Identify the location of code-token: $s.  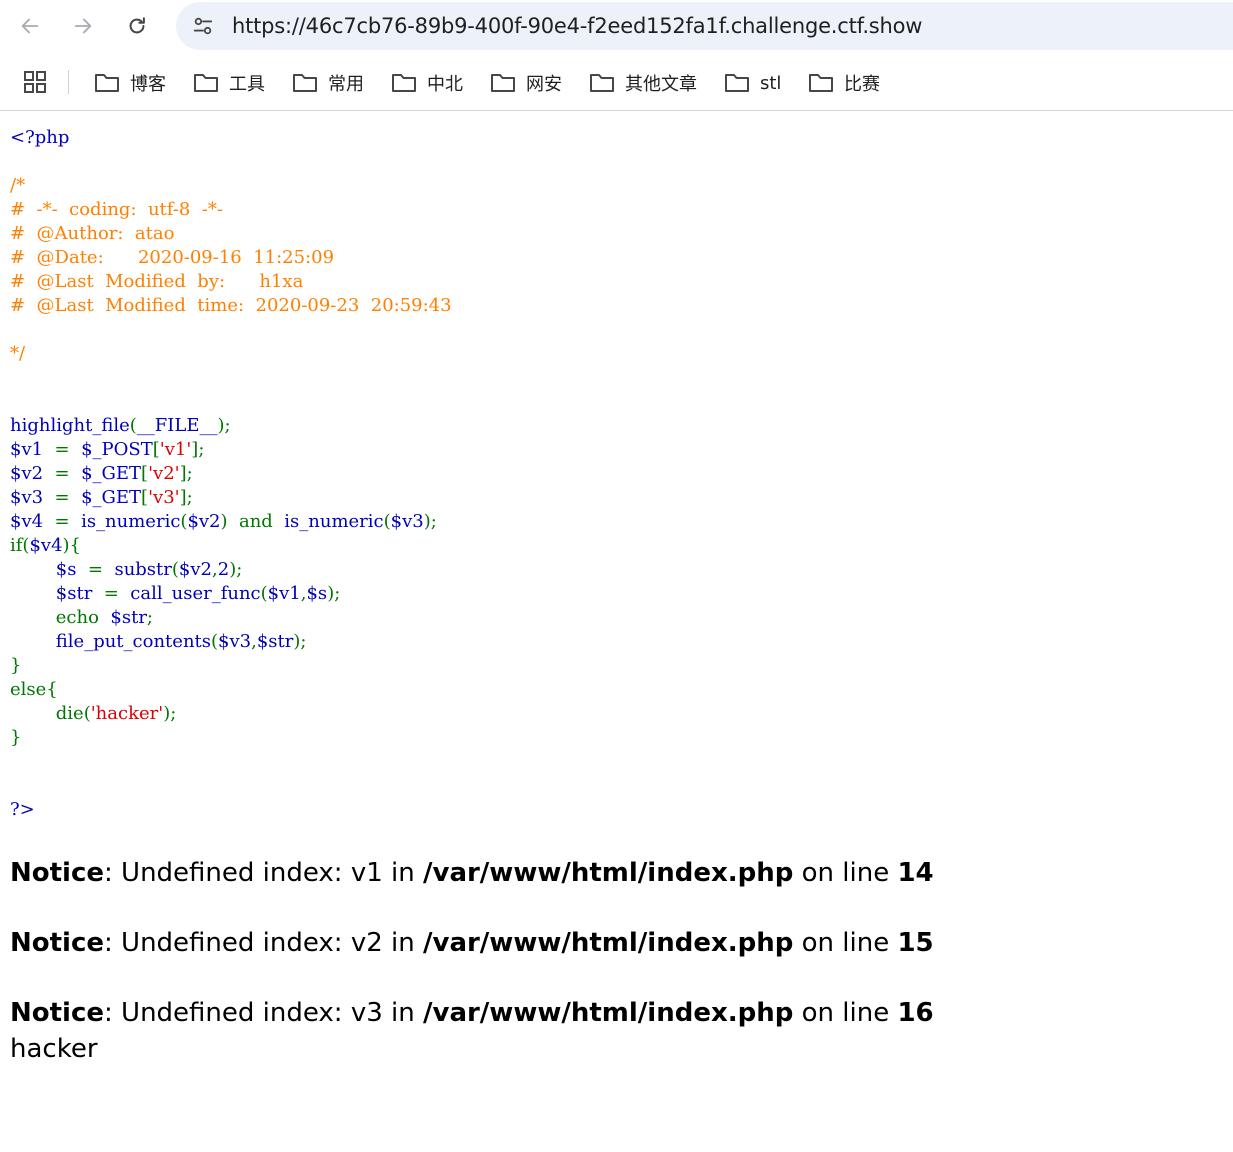
(317, 593).